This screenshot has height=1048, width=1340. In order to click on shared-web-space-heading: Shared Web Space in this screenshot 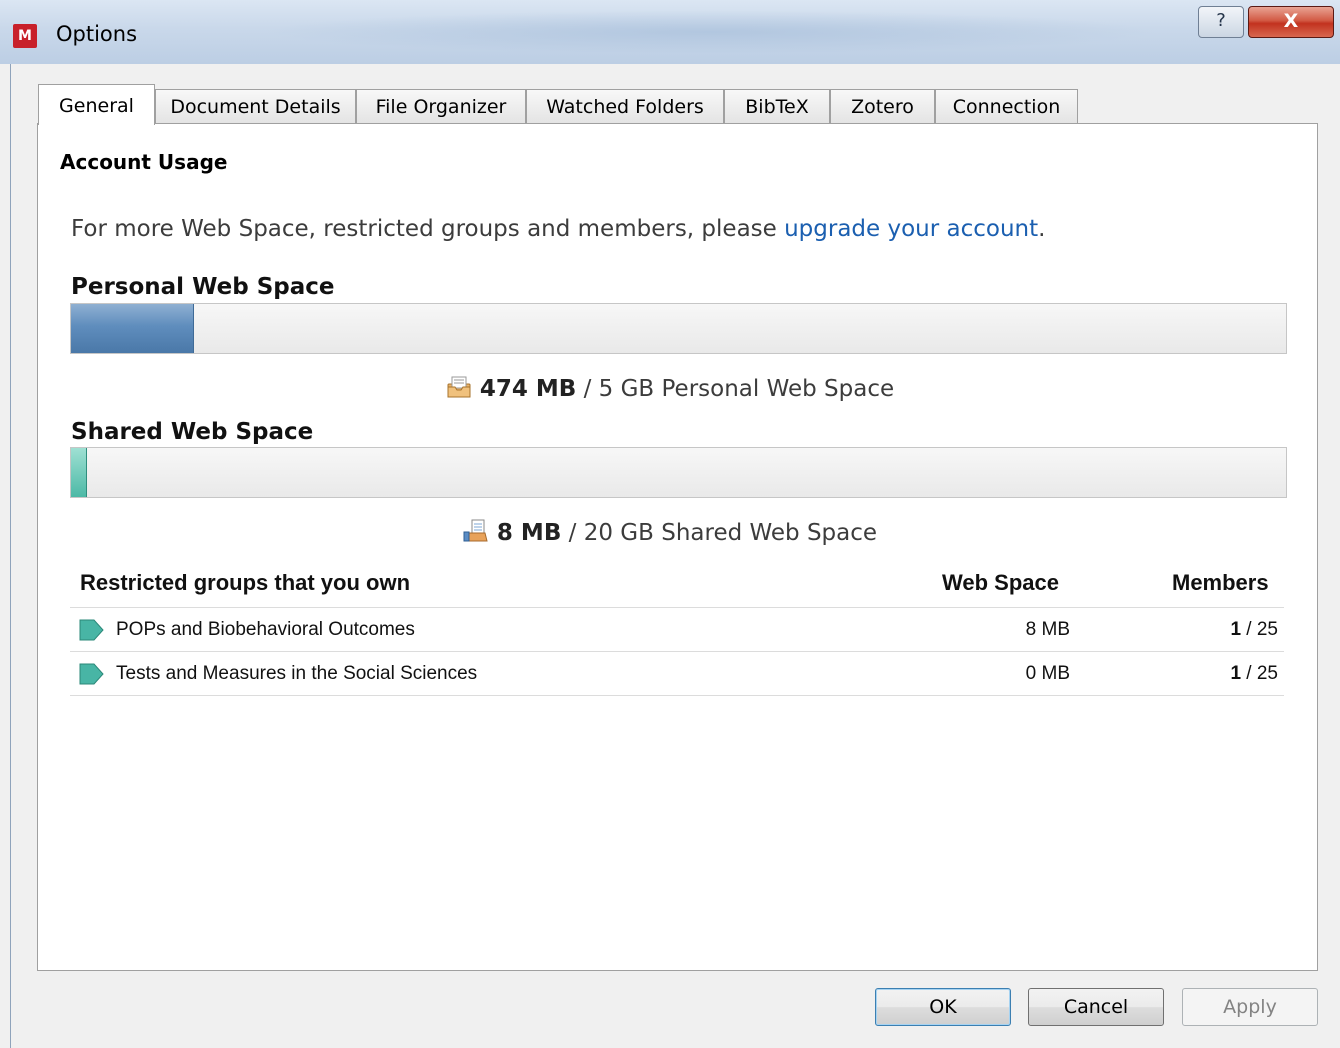, I will do `click(192, 432)`.